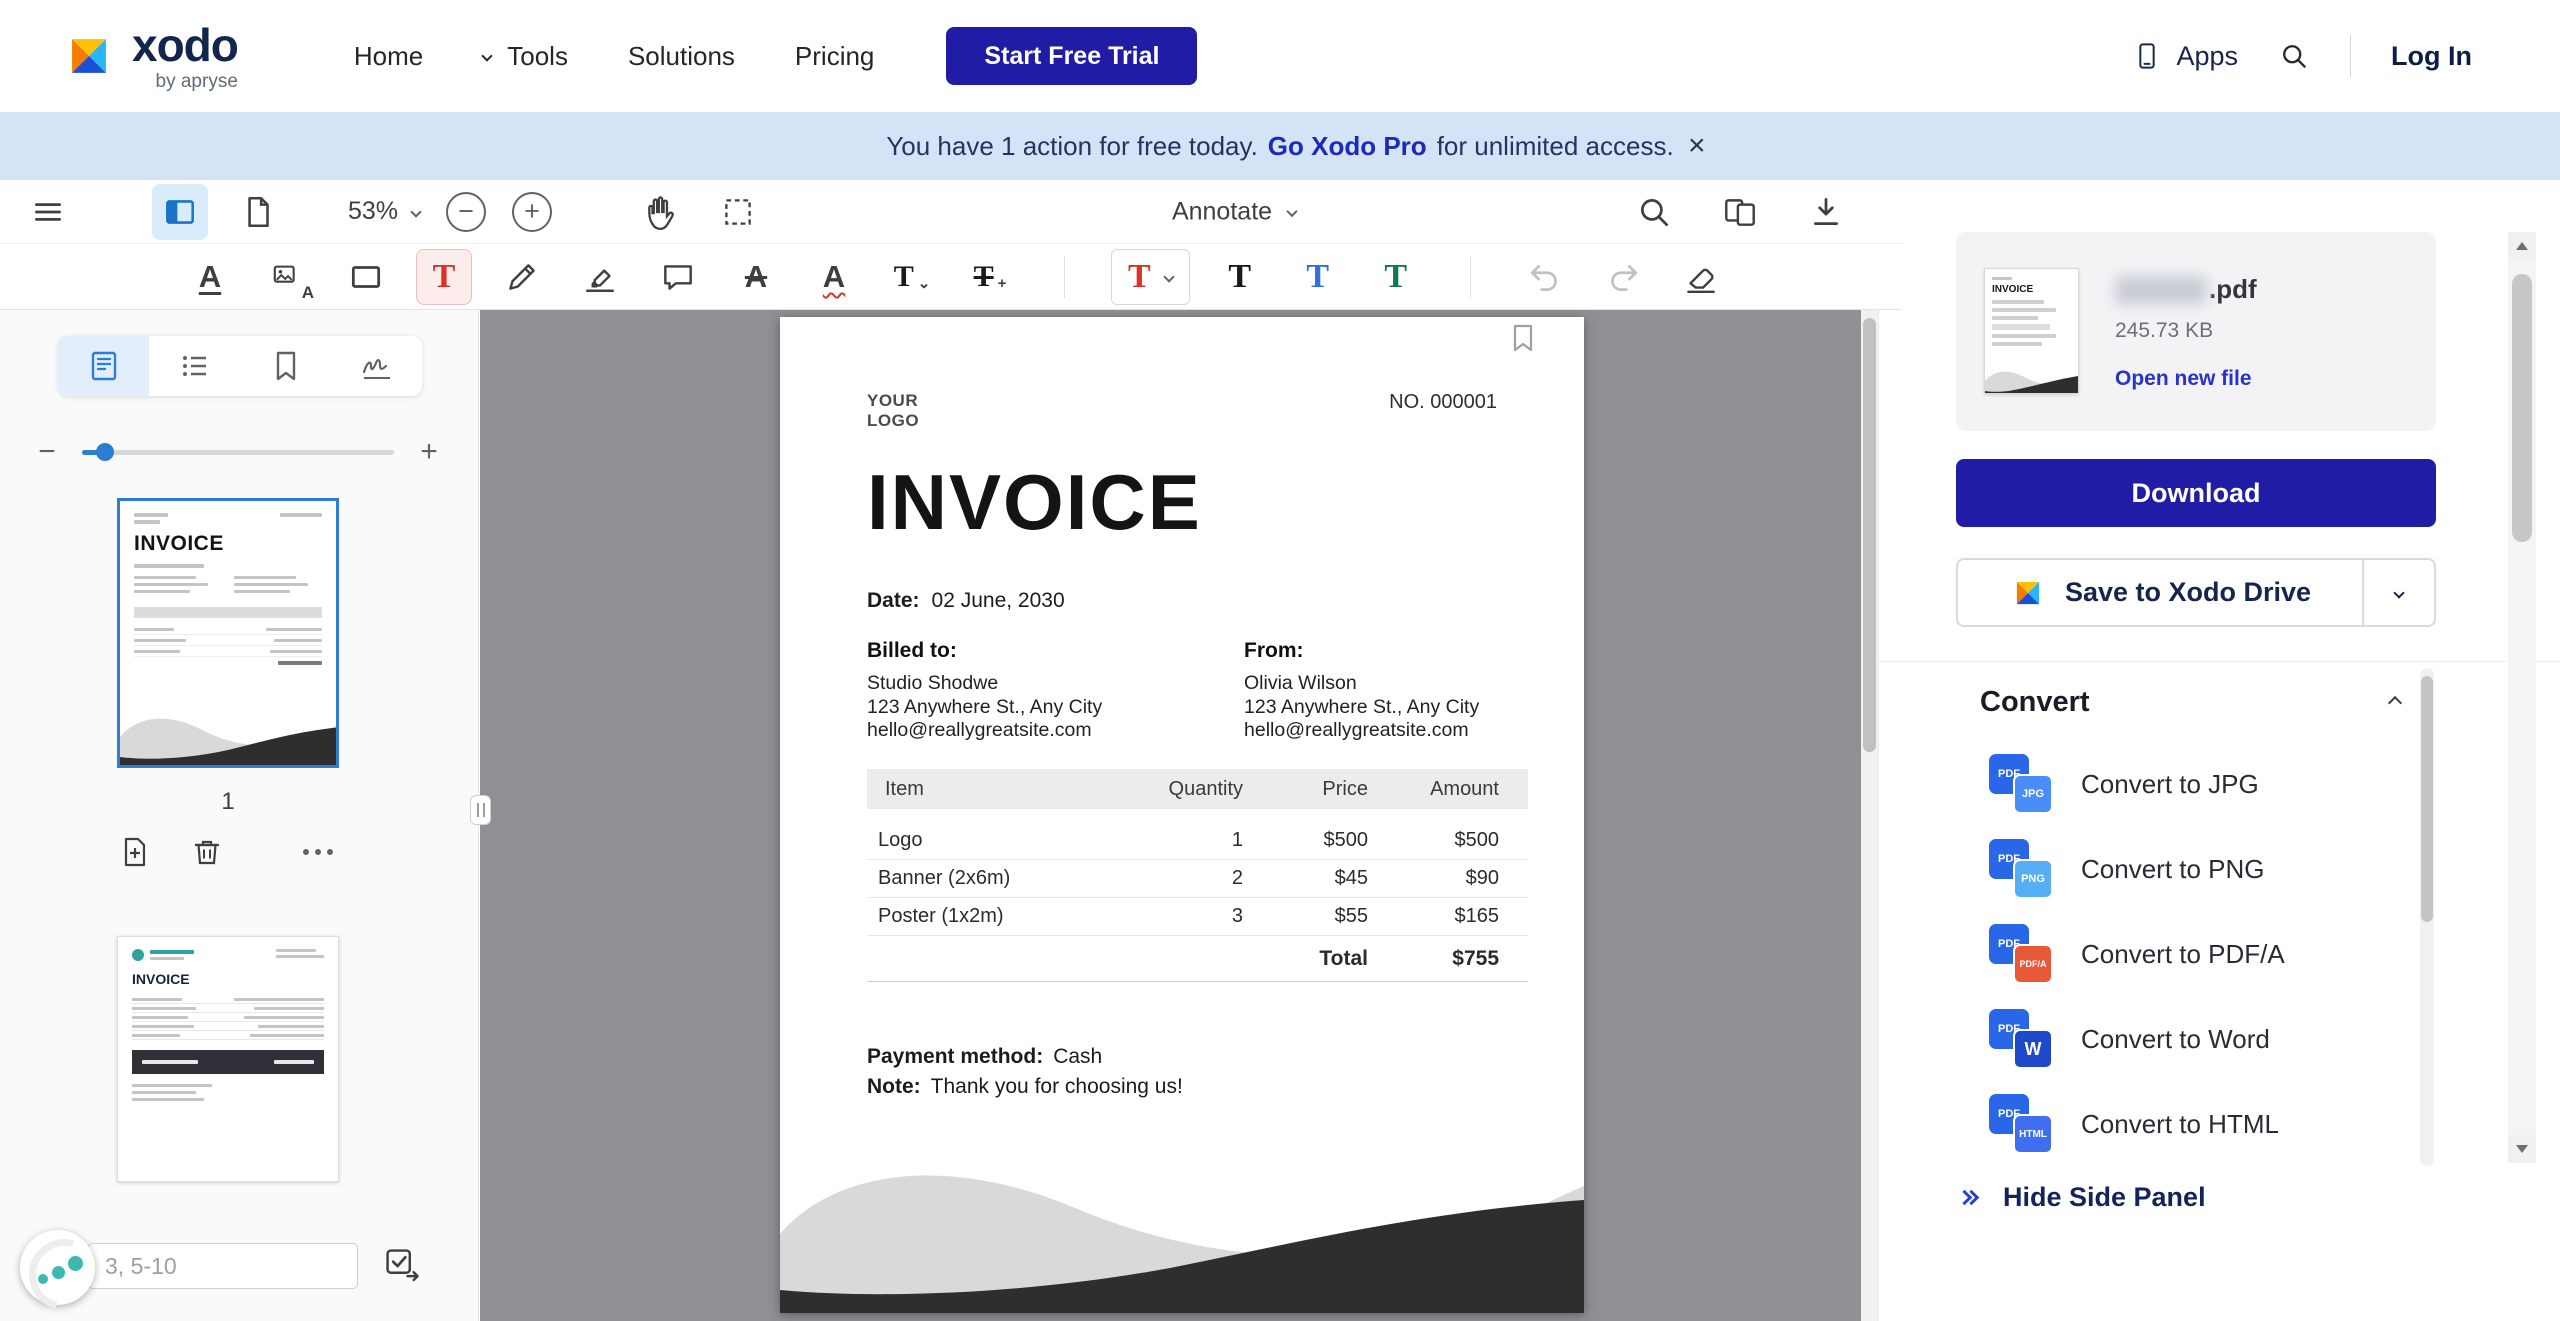 The image size is (2560, 1321). Describe the element at coordinates (2196, 592) in the screenshot. I see `save-to-drive-button: Save to Xodo Drive` at that location.